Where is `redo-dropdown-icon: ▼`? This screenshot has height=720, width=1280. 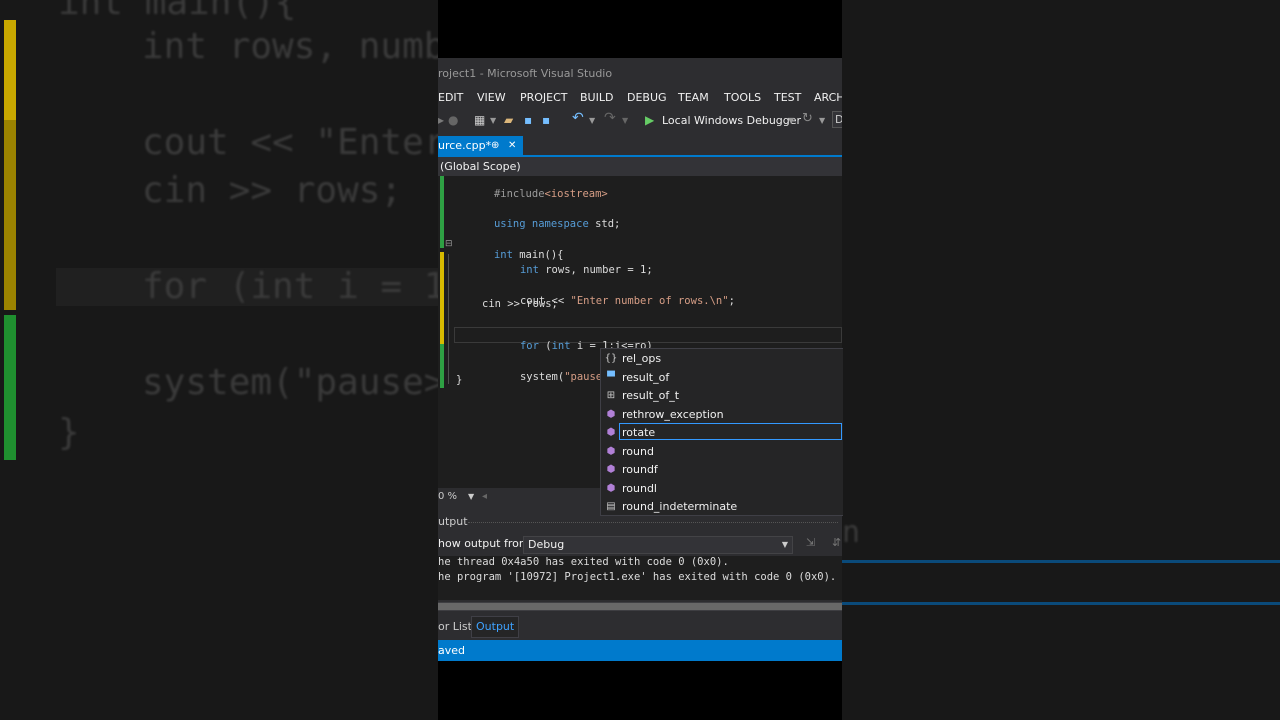
redo-dropdown-icon: ▼ is located at coordinates (625, 120).